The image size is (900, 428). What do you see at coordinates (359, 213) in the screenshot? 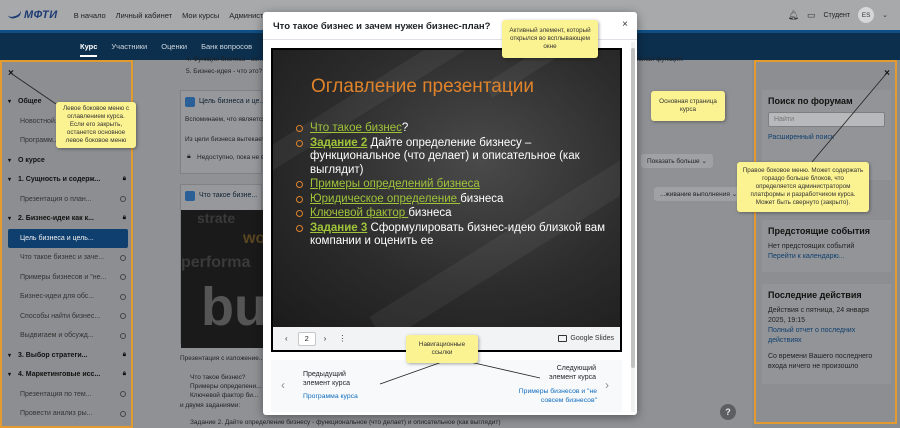
I see `slide-link: Ключевой фактор` at bounding box center [359, 213].